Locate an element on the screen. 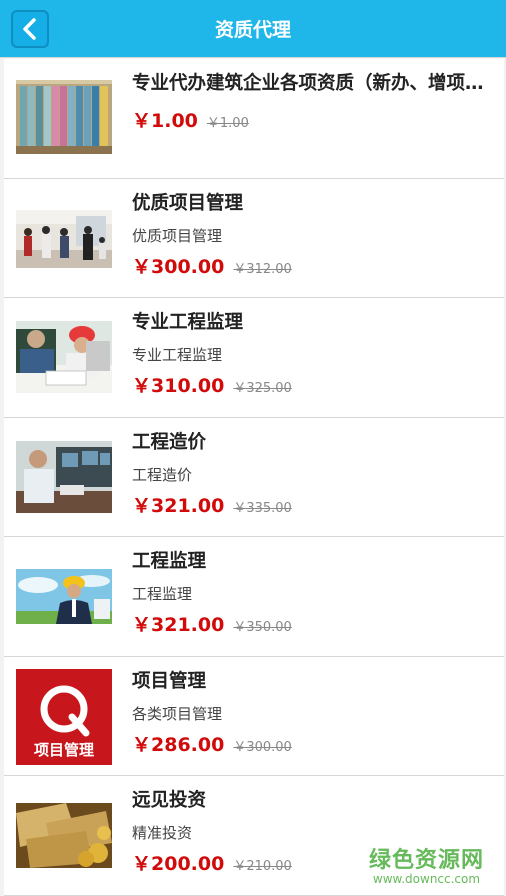 The image size is (506, 896). item-title: 工程监理 is located at coordinates (169, 561).